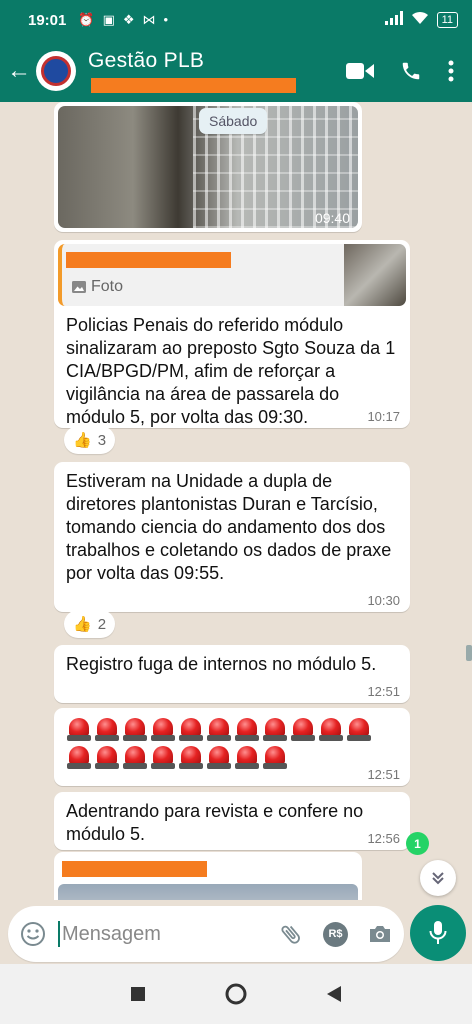  I want to click on message-photo, so click(208, 892).